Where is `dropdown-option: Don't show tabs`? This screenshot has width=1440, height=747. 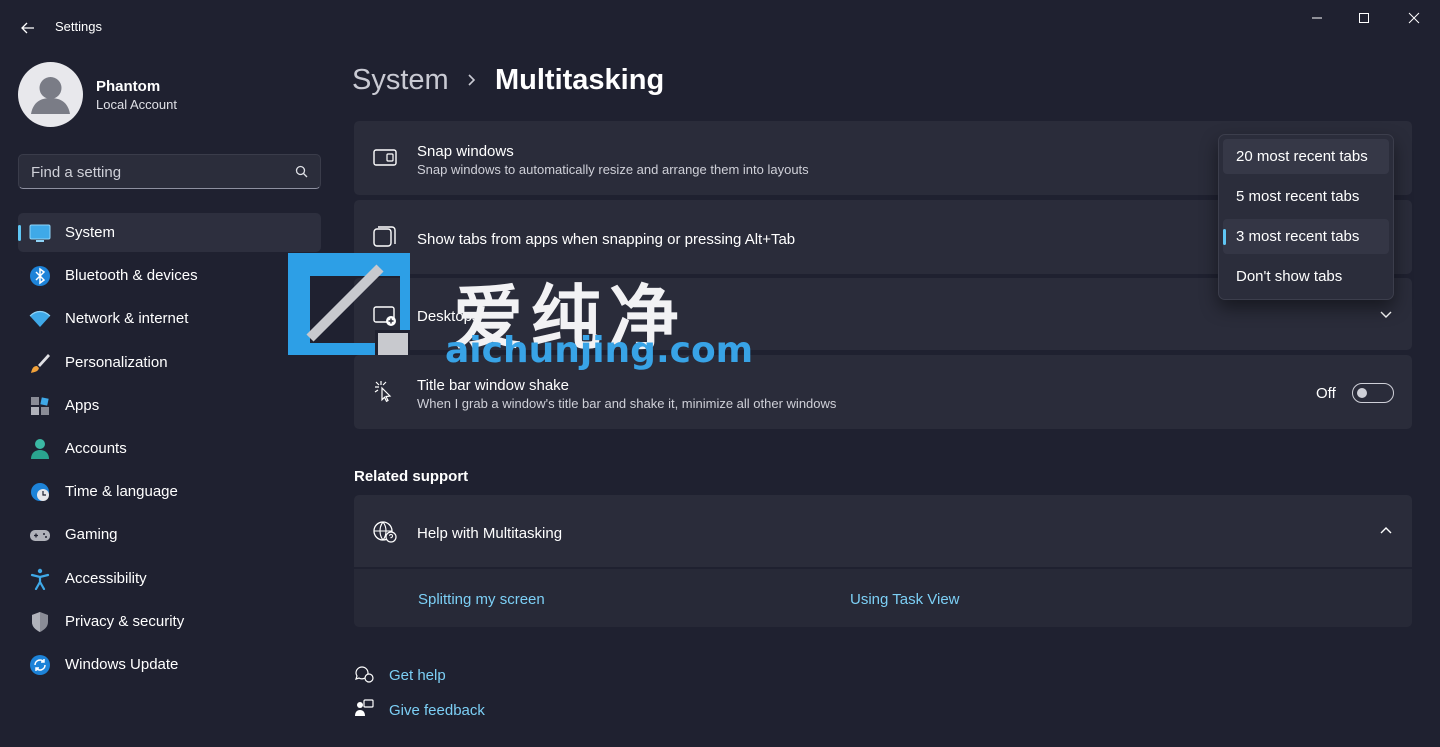 dropdown-option: Don't show tabs is located at coordinates (1306, 276).